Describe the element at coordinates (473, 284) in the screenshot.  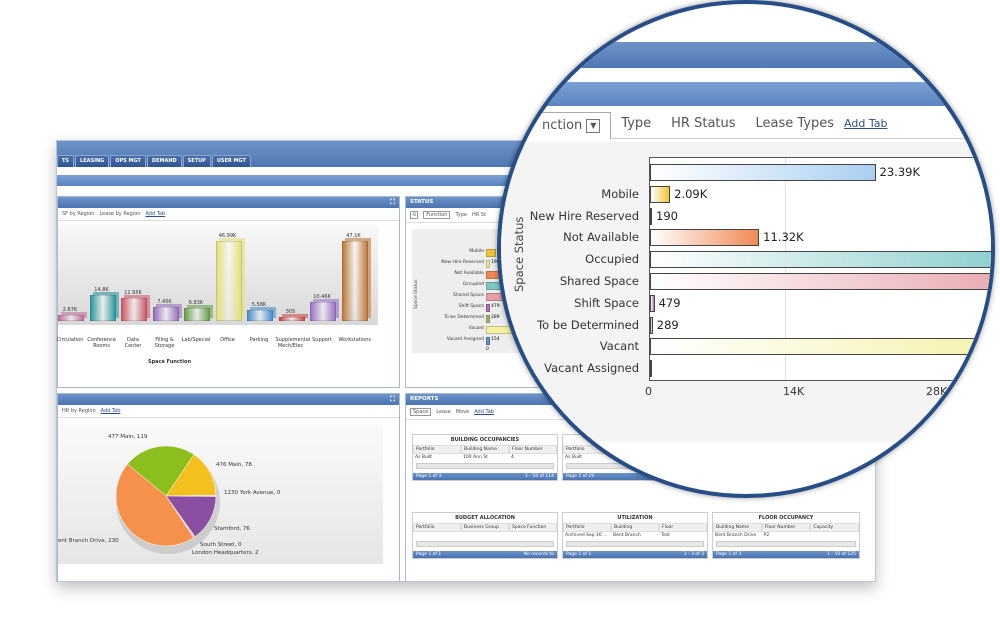
I see `status-row-label: Occupied` at that location.